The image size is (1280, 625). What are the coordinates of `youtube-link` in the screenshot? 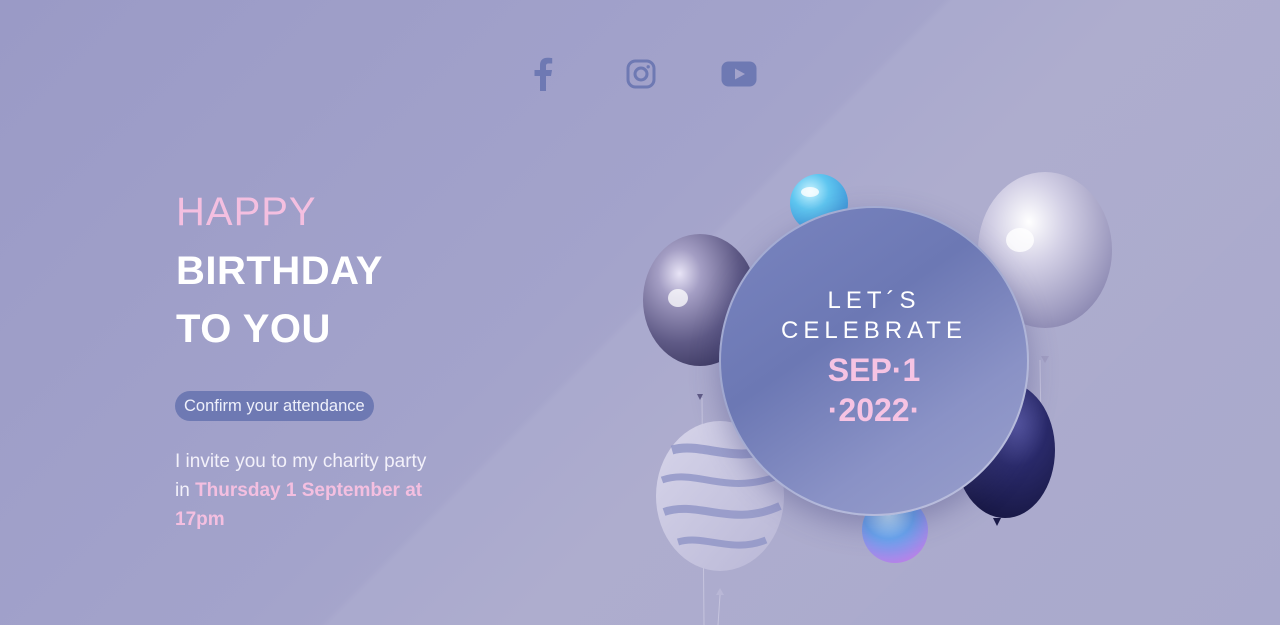 It's located at (739, 74).